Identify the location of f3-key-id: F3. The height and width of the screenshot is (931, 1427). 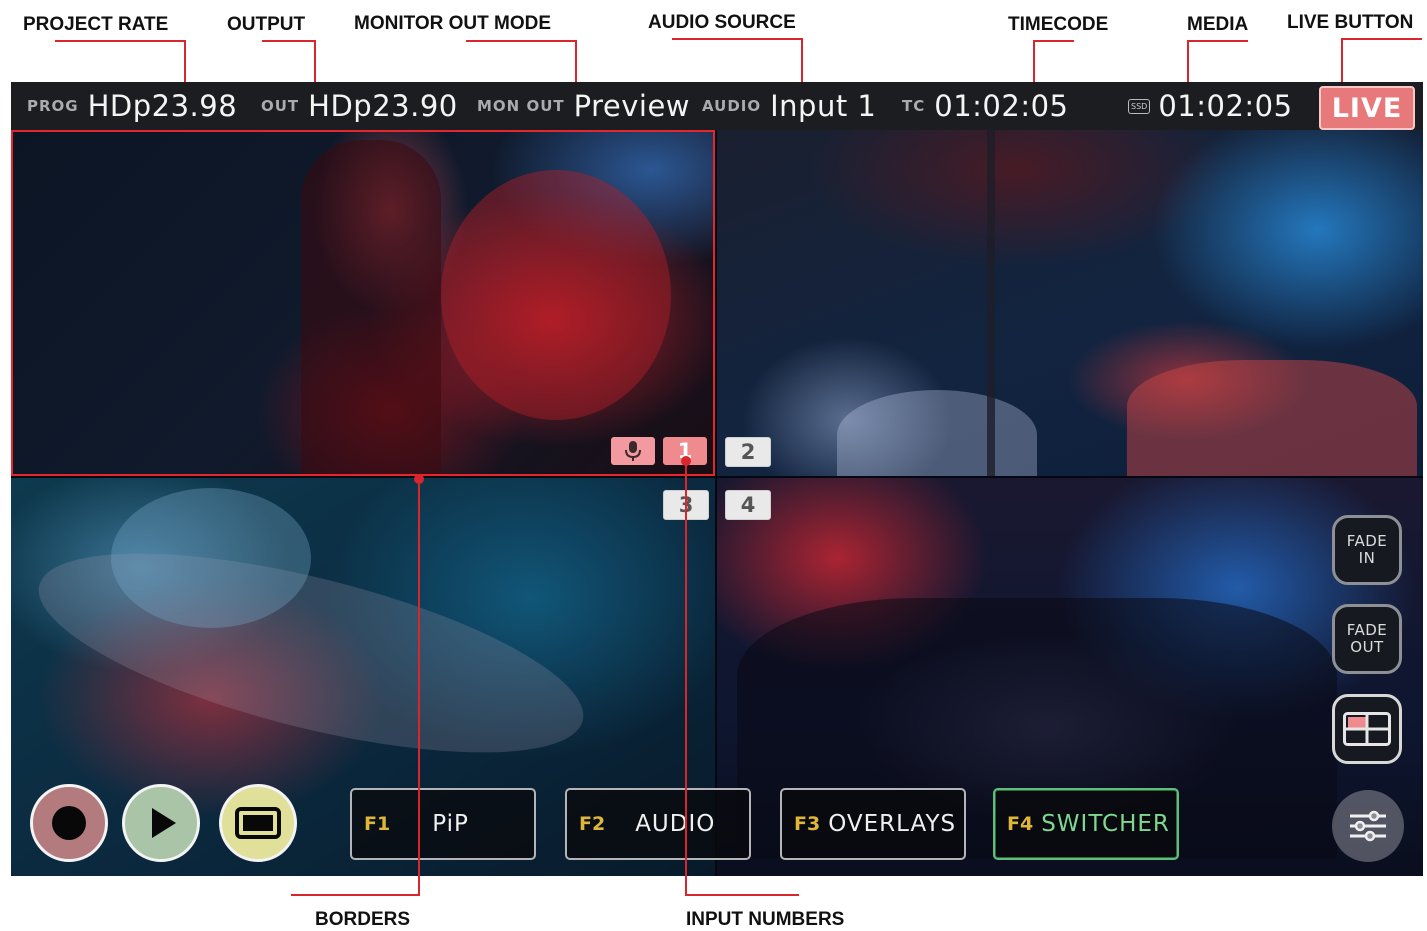
(807, 824).